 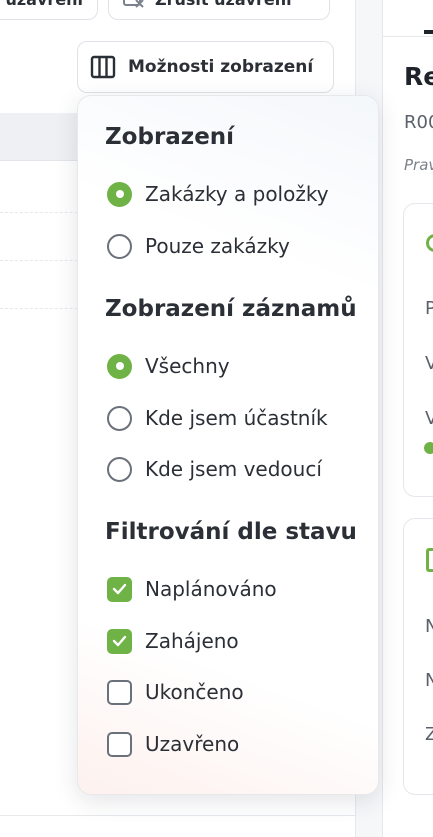 I want to click on records-option-all: Všechny, so click(x=168, y=366).